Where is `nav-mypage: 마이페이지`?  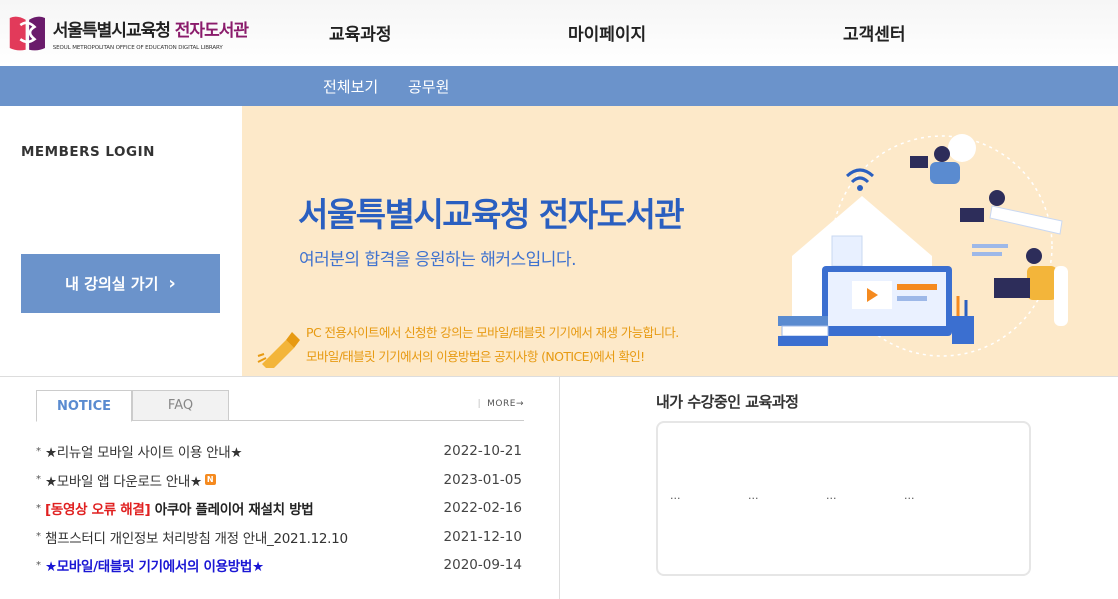
nav-mypage: 마이페이지 is located at coordinates (607, 32).